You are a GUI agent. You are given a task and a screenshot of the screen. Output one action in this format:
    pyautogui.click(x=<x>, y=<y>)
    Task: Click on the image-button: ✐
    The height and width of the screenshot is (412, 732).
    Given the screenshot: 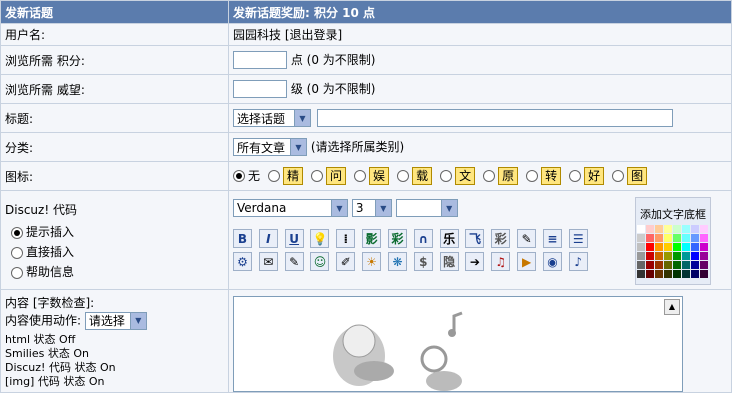 What is the action you would take?
    pyautogui.click(x=346, y=261)
    